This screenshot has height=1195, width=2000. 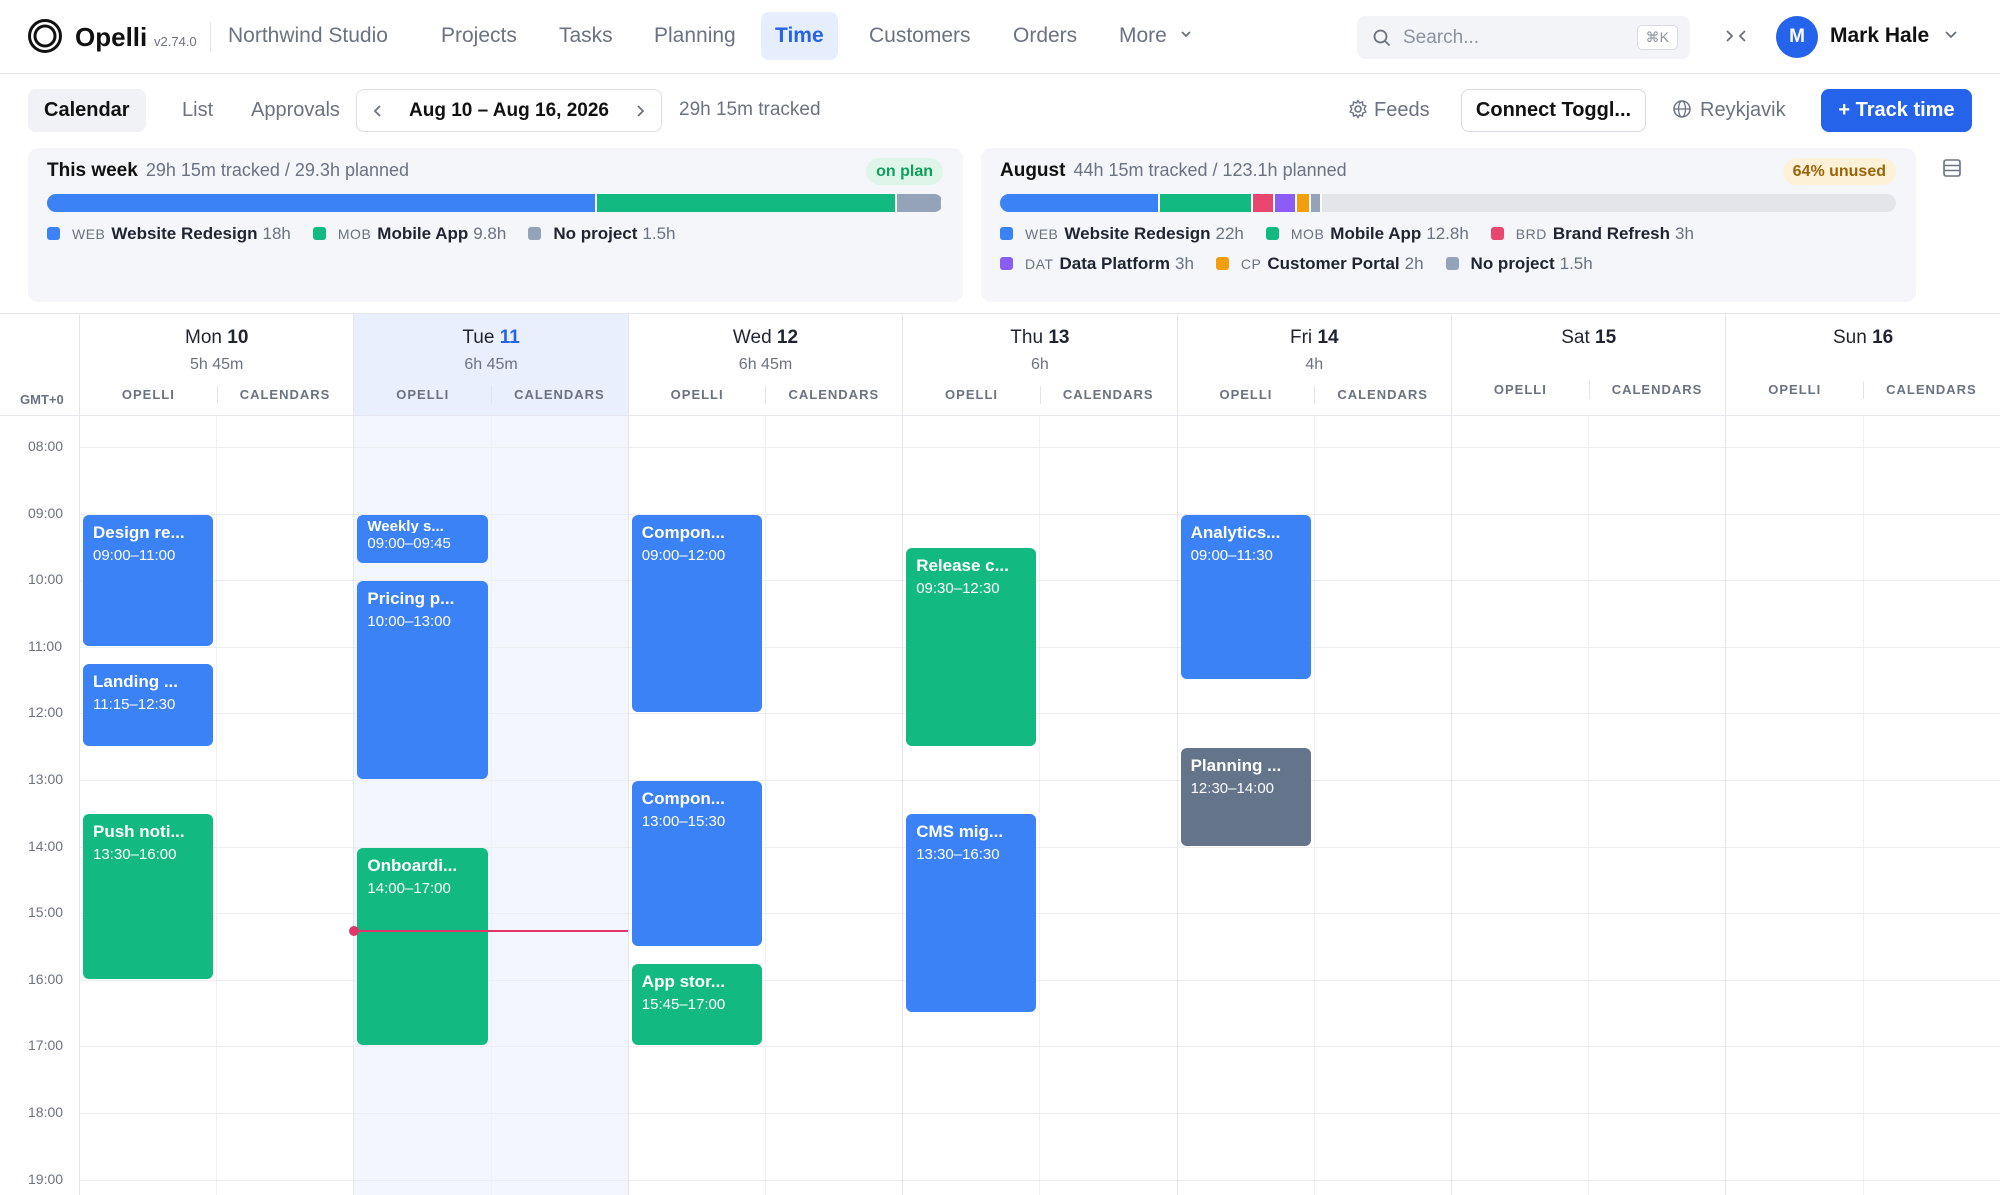 I want to click on project-code: DAT, so click(x=1039, y=264).